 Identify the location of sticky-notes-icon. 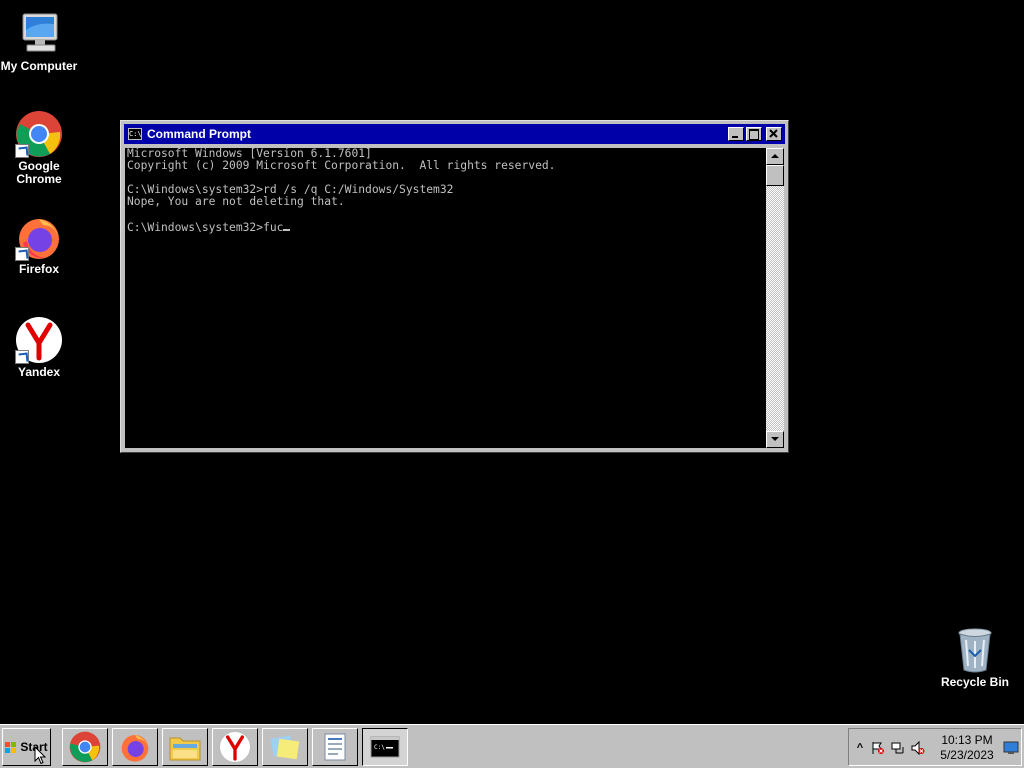
(285, 747).